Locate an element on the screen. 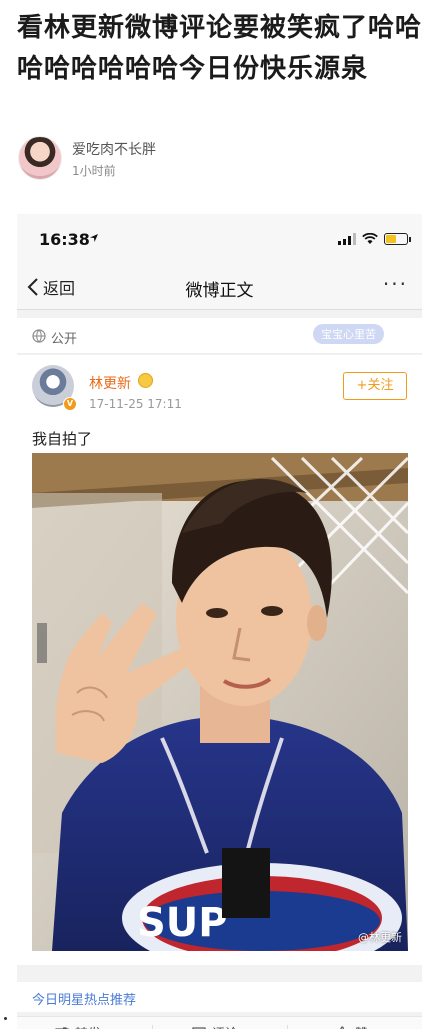 The image size is (440, 1029). action-bar: 转发 评论 赞 is located at coordinates (219, 1022).